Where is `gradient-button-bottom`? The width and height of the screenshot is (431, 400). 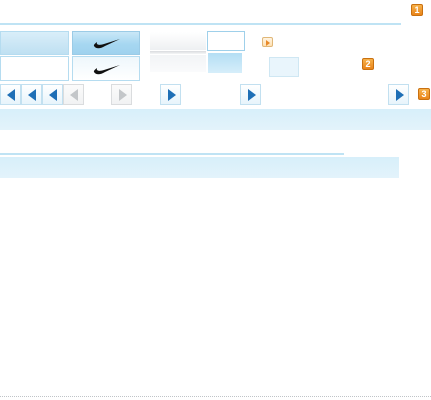
gradient-button-bottom is located at coordinates (178, 63).